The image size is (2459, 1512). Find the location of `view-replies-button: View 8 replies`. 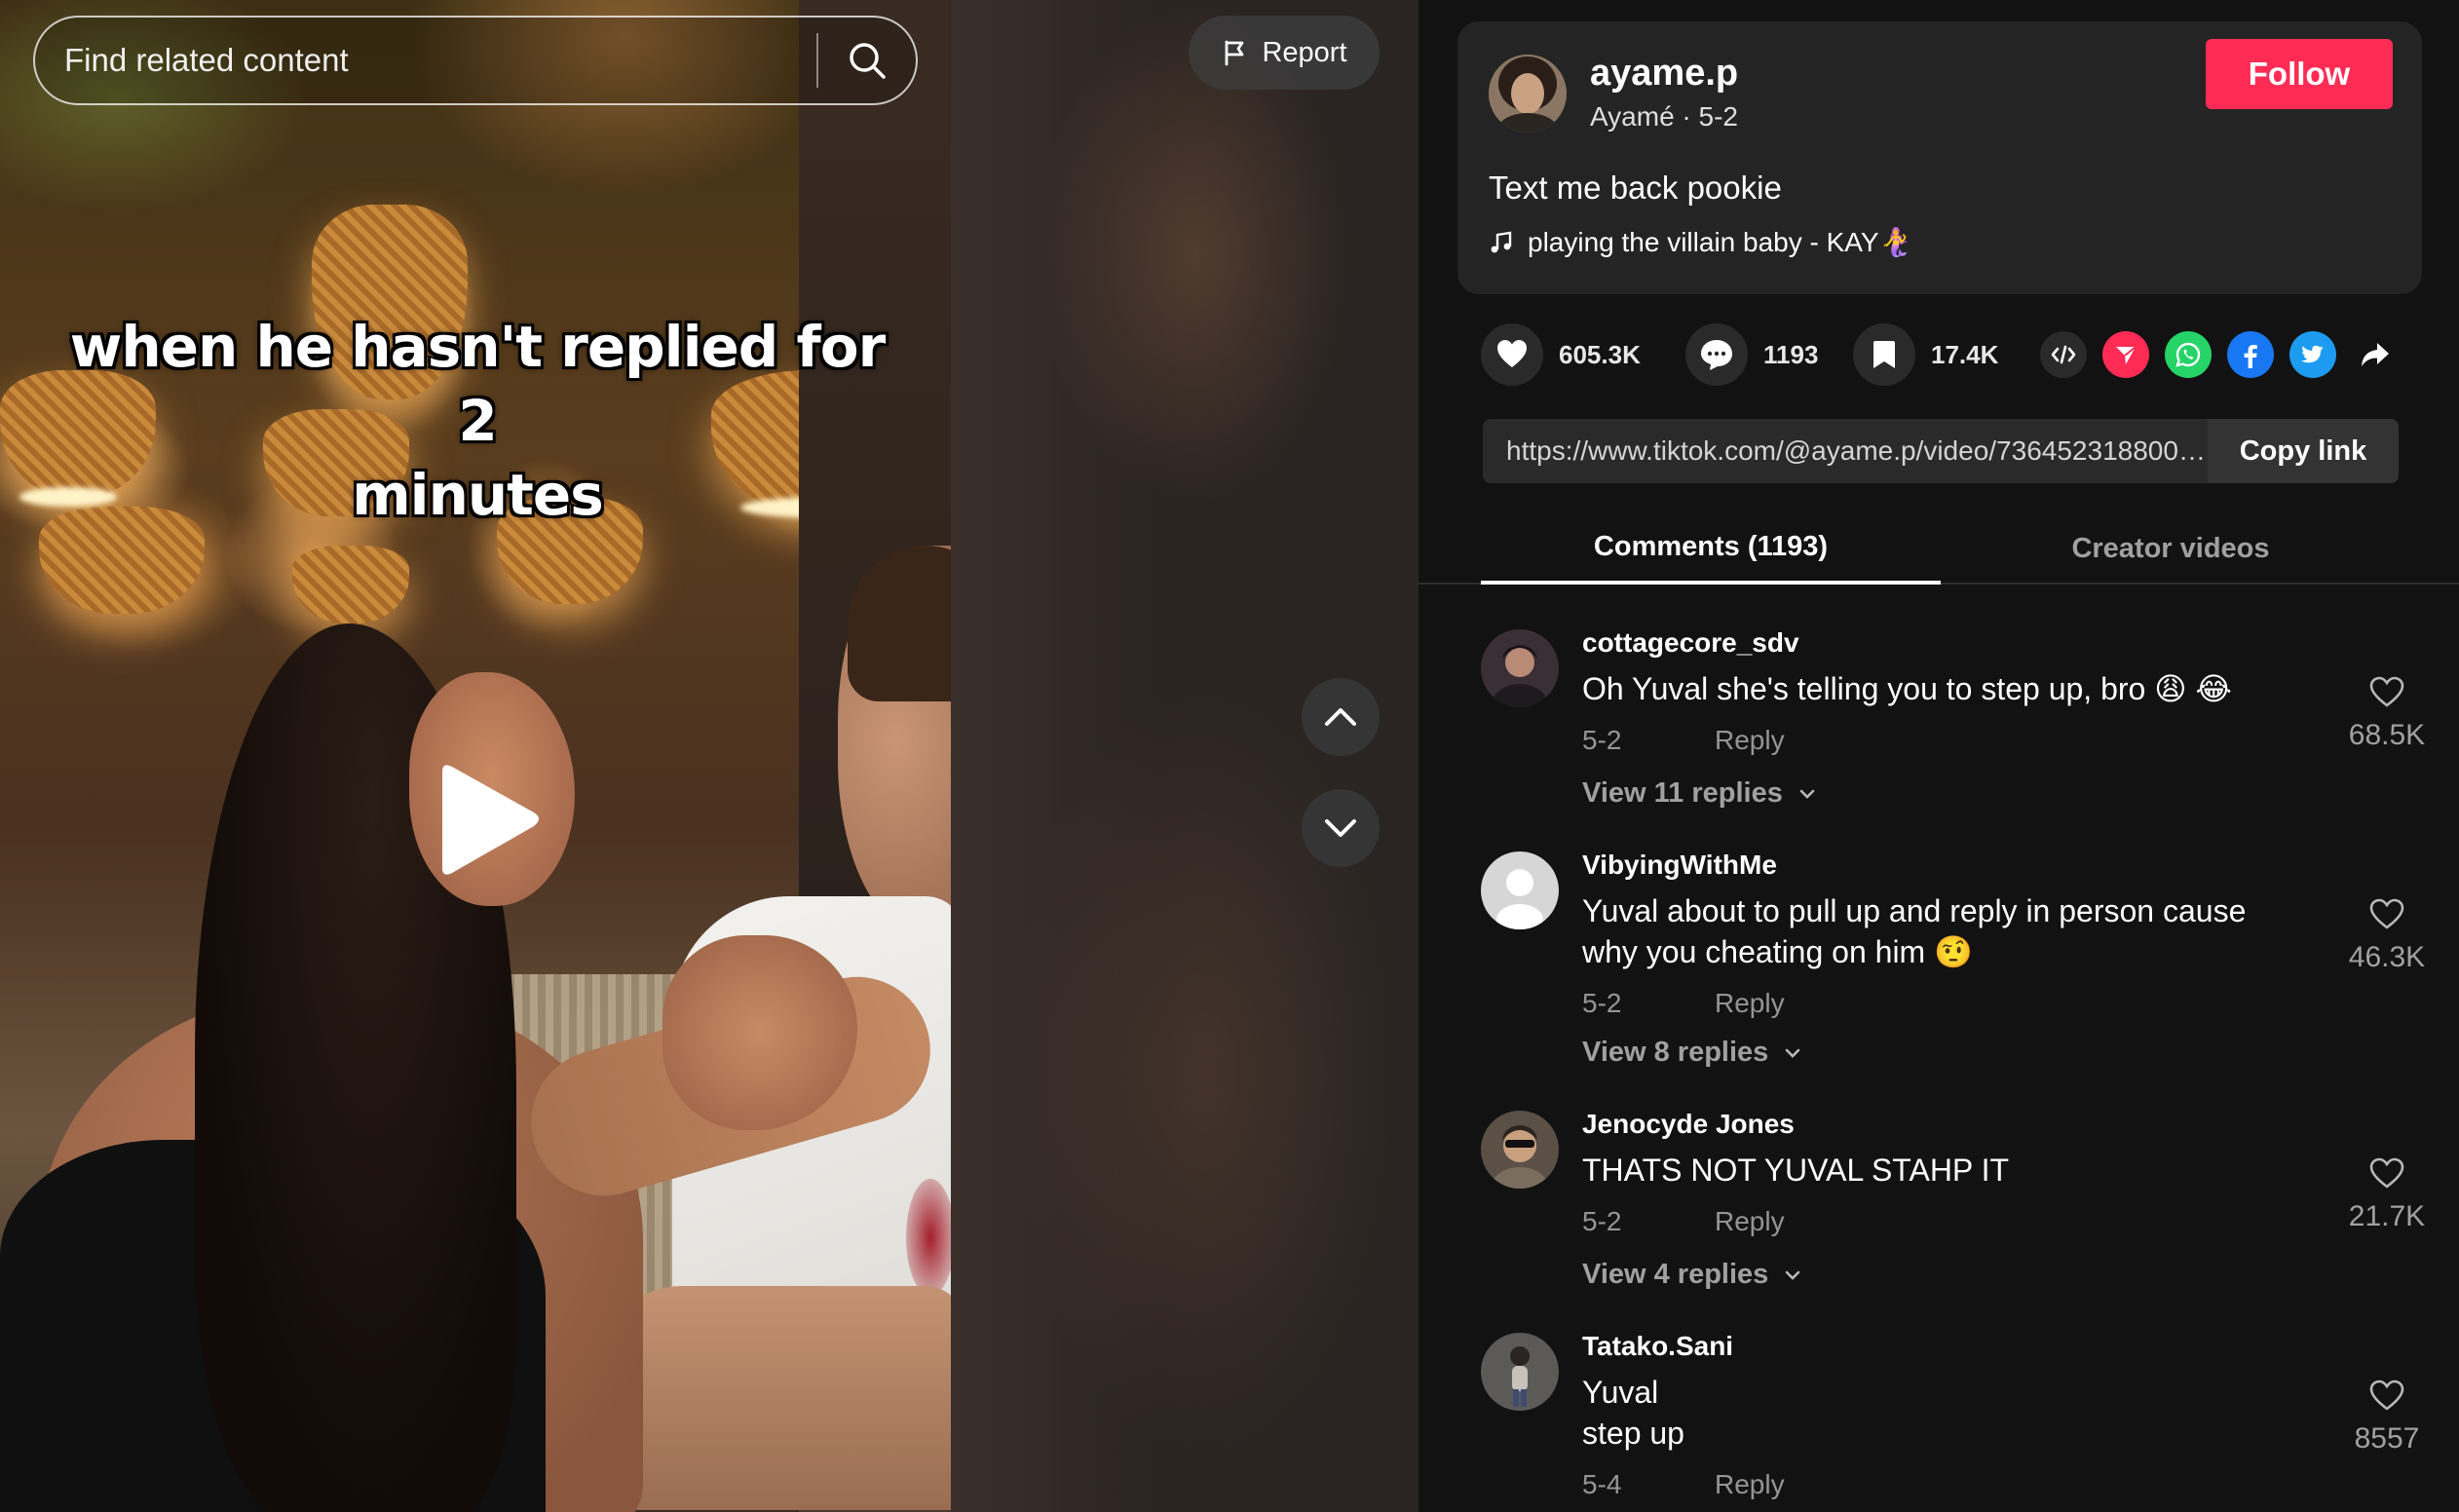

view-replies-button: View 8 replies is located at coordinates (1692, 1053).